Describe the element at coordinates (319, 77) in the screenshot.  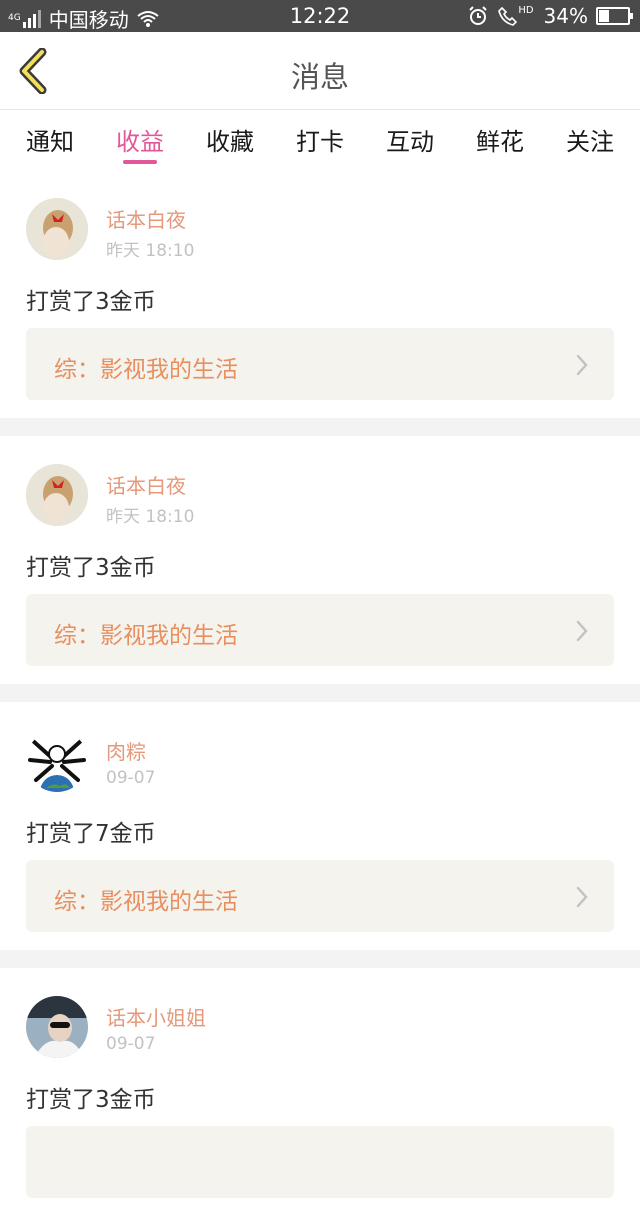
I see `page-title: 消息` at that location.